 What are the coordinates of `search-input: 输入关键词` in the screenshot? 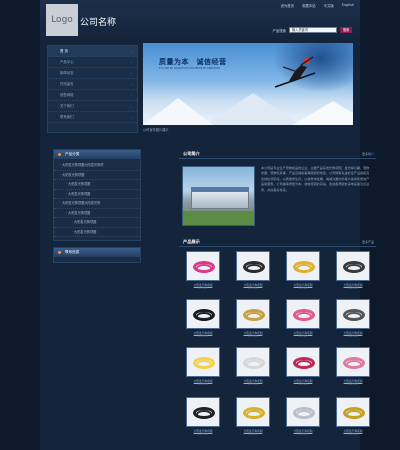 It's located at (313, 30).